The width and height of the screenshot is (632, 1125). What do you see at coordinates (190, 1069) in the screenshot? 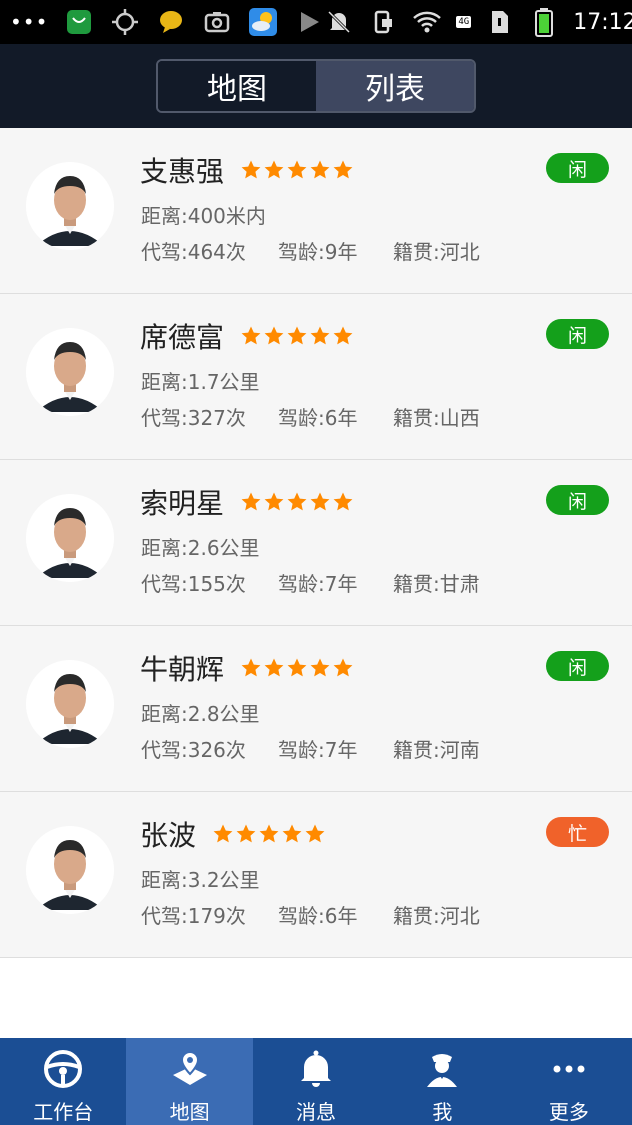
I see `map-pin-icon` at bounding box center [190, 1069].